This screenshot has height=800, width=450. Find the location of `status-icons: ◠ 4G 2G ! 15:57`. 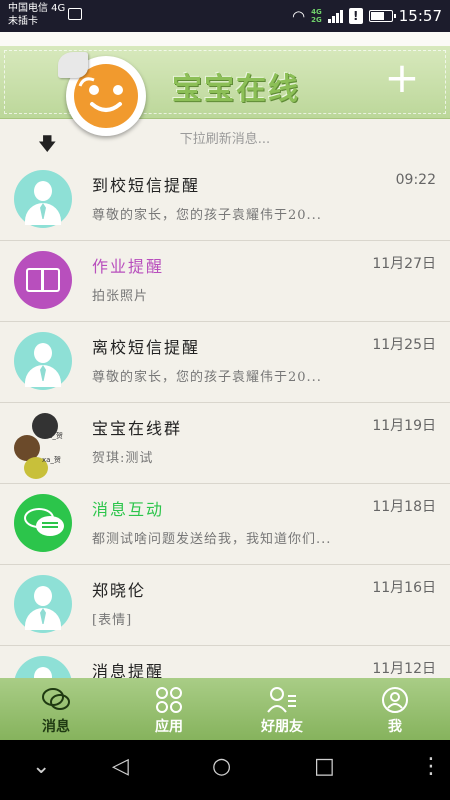

status-icons: ◠ 4G 2G ! 15:57 is located at coordinates (367, 16).